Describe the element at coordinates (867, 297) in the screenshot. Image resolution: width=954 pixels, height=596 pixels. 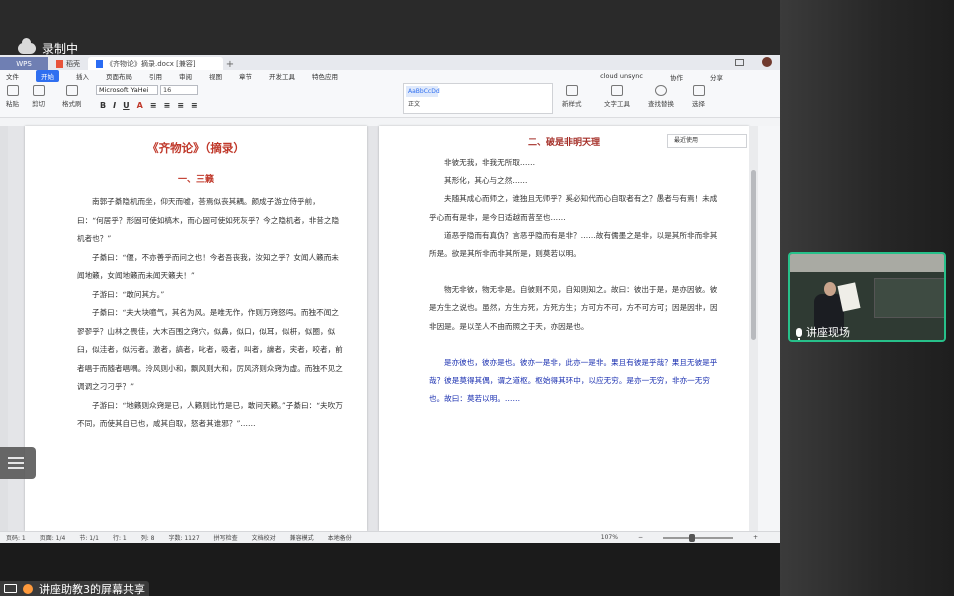
I see `camera-feed: 讲座现场` at that location.